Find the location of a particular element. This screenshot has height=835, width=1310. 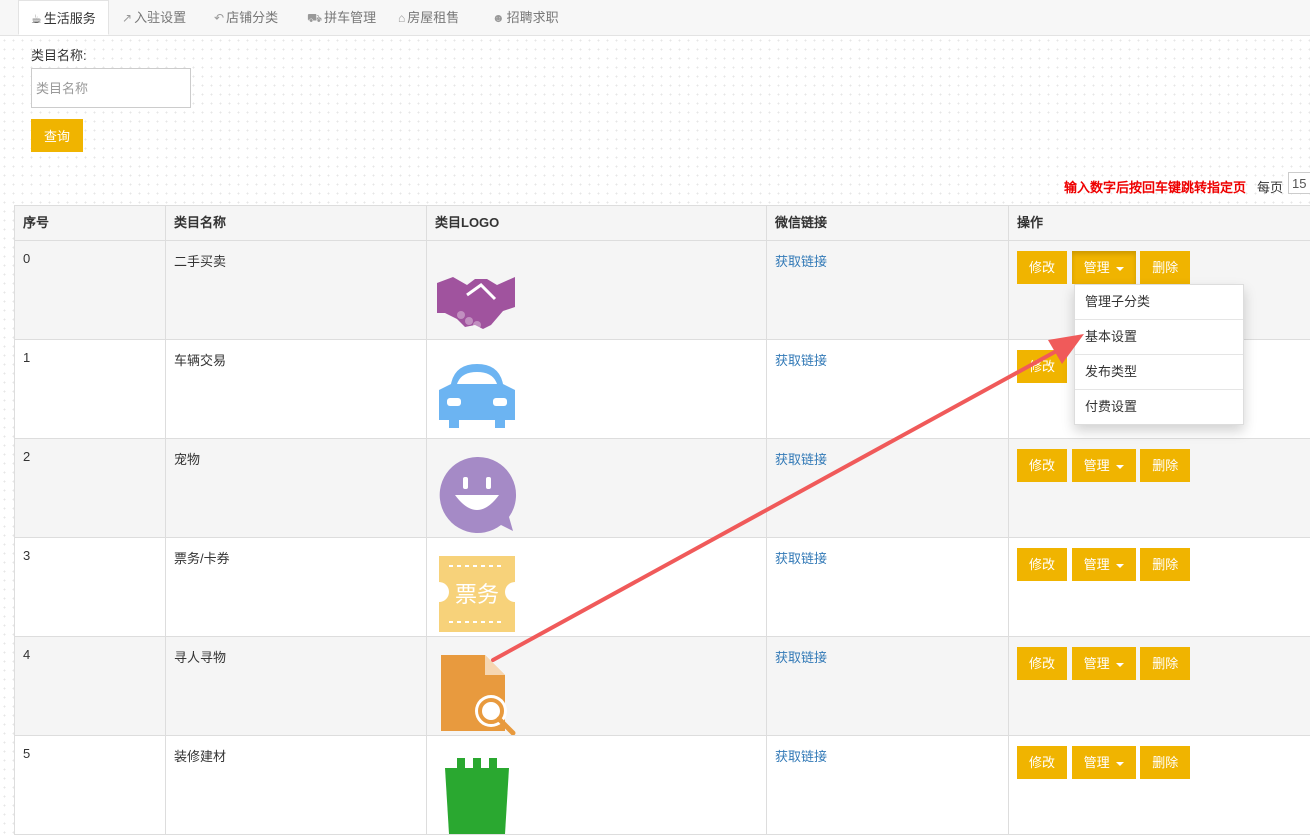

row-name: 寻人寻物 is located at coordinates (296, 686).